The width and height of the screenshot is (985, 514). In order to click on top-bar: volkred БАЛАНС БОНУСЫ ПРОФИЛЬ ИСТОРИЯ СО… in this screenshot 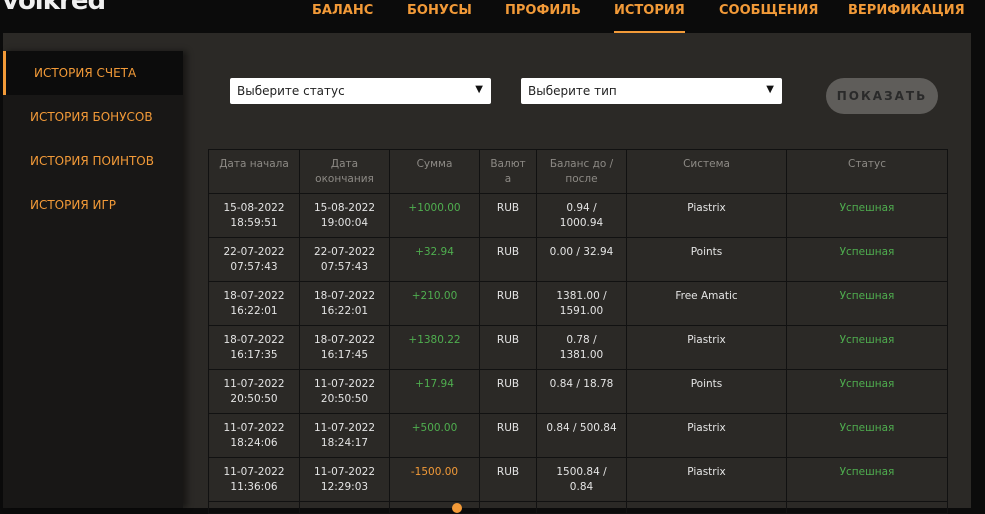, I will do `click(492, 16)`.